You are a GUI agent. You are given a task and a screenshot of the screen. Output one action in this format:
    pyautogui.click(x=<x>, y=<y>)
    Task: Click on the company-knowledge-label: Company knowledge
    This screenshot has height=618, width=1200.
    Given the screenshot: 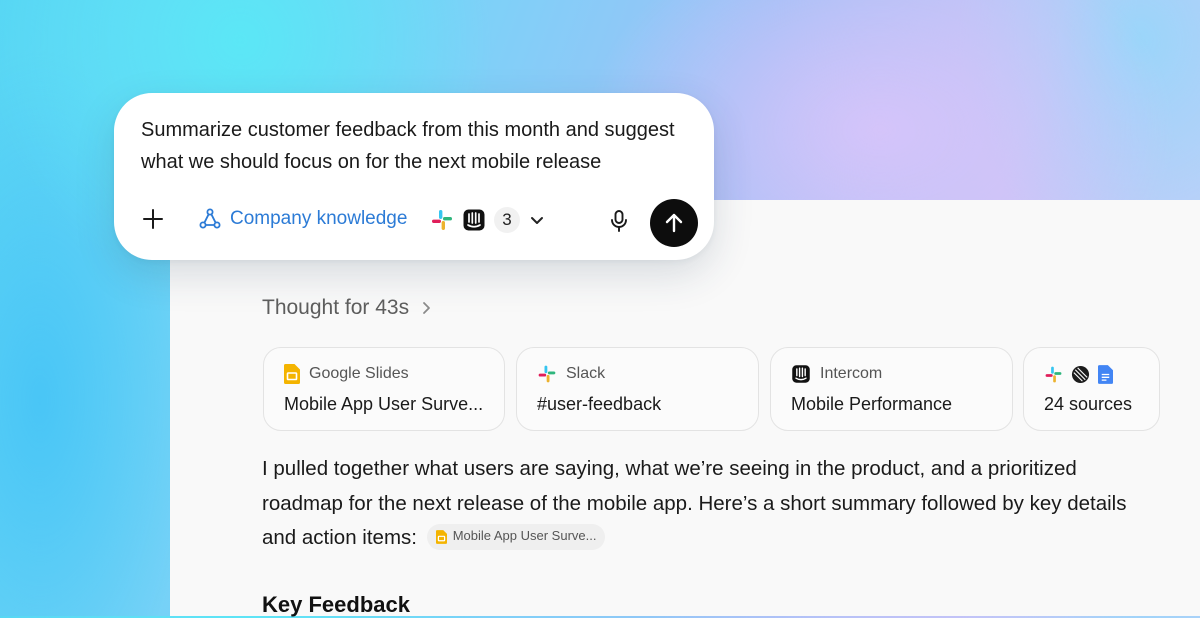 What is the action you would take?
    pyautogui.click(x=319, y=218)
    